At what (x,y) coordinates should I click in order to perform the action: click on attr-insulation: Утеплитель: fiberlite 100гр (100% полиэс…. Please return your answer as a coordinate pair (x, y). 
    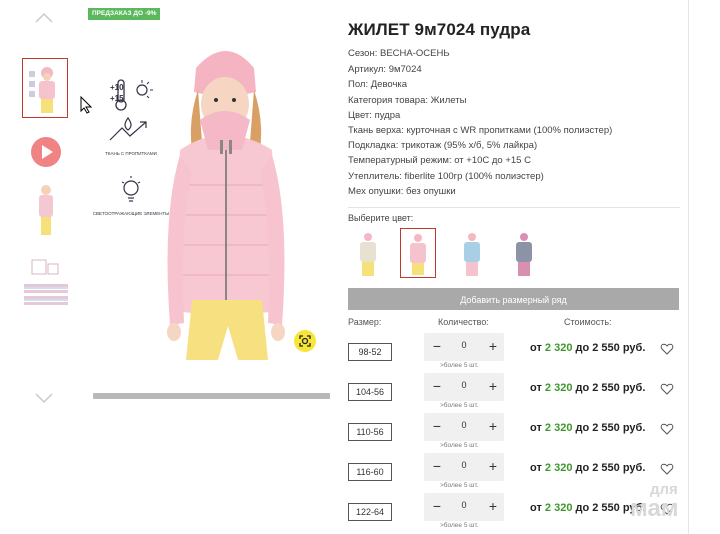
    Looking at the image, I should click on (446, 176).